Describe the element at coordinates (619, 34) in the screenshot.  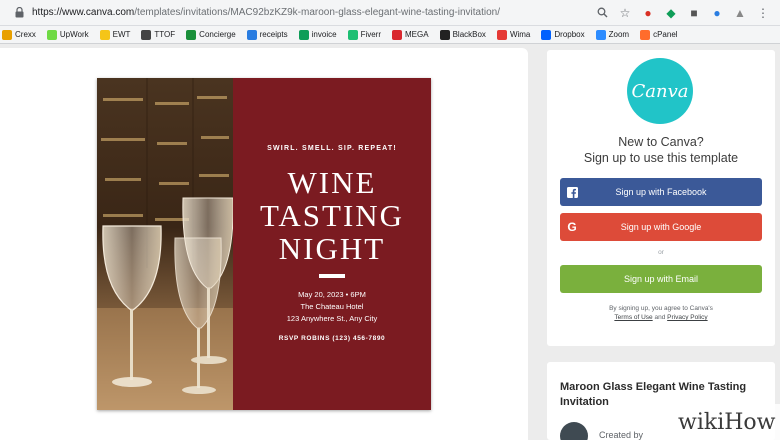
I see `bookmark-label: Zoom` at that location.